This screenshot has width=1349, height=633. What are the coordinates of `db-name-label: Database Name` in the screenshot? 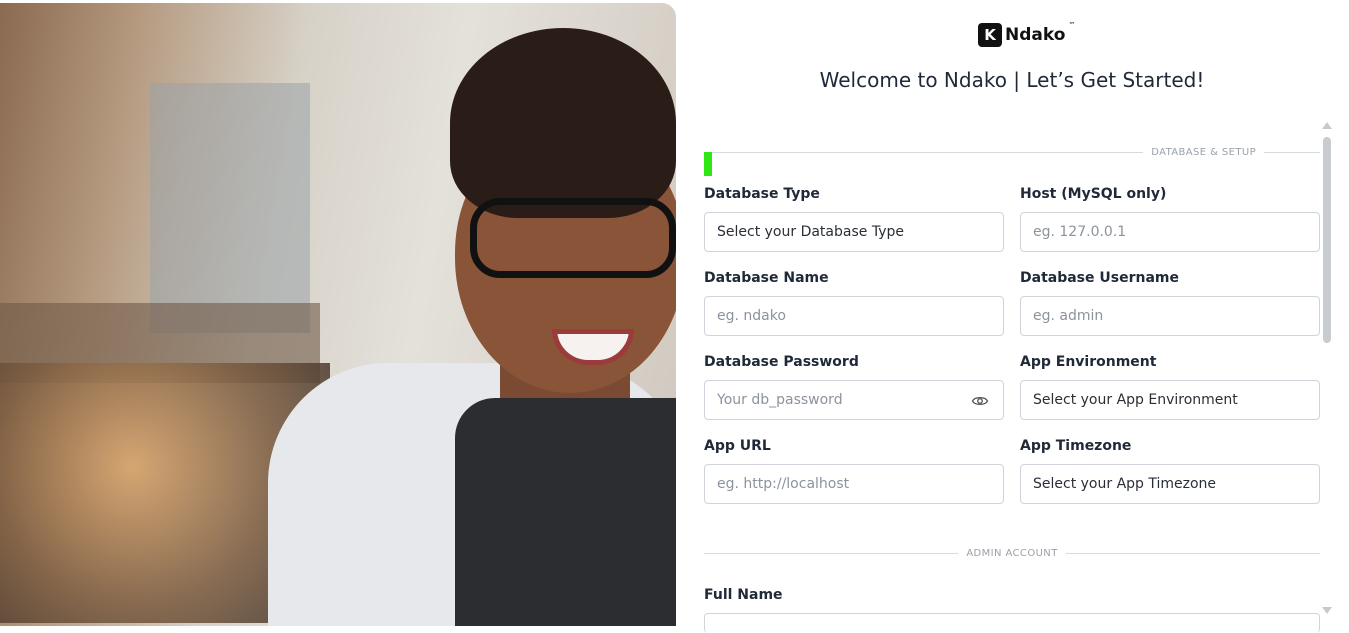 It's located at (766, 278).